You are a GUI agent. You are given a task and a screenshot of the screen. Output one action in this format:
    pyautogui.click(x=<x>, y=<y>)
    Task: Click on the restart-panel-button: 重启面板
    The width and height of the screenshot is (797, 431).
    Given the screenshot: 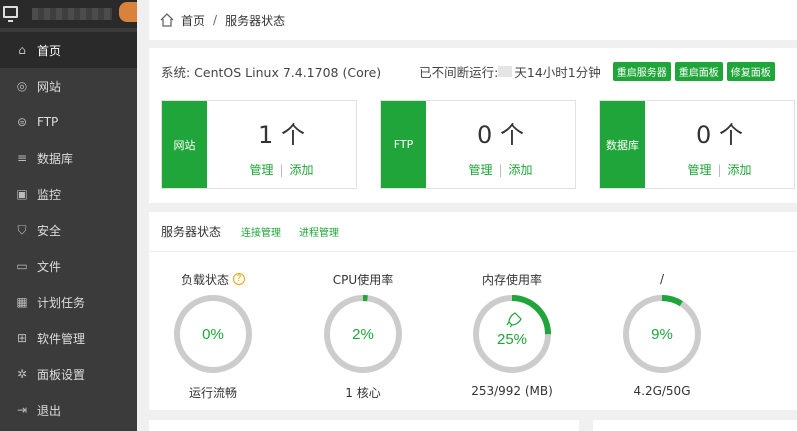 What is the action you would take?
    pyautogui.click(x=698, y=71)
    